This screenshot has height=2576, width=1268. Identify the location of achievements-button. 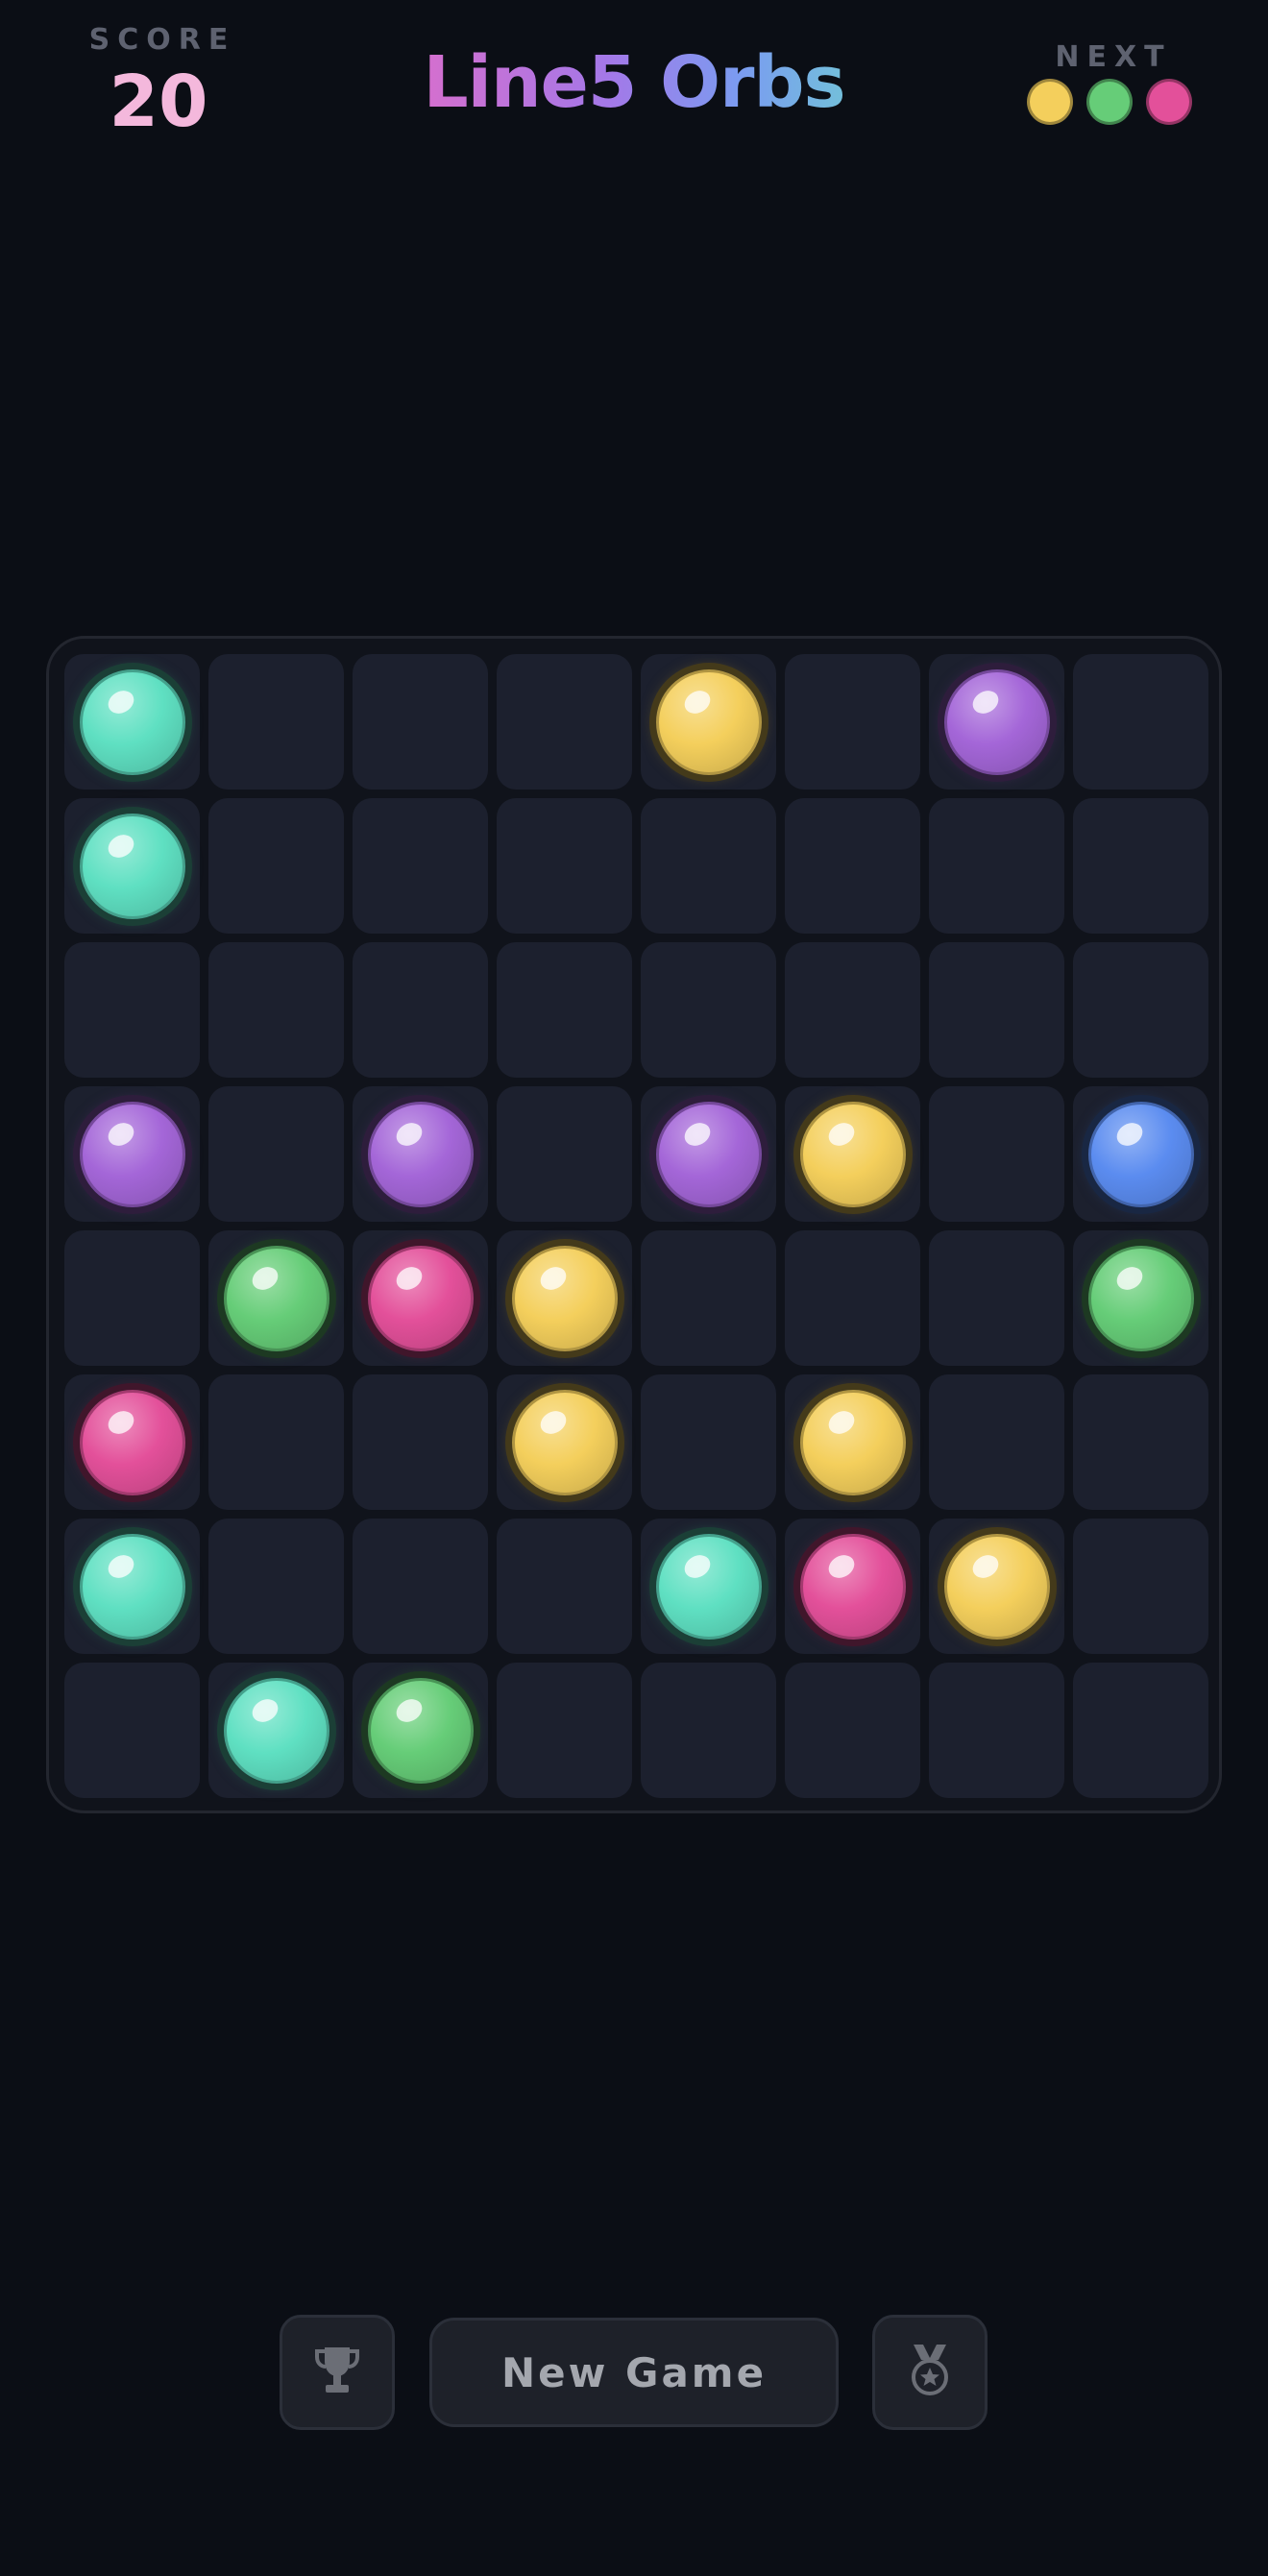
(930, 2372).